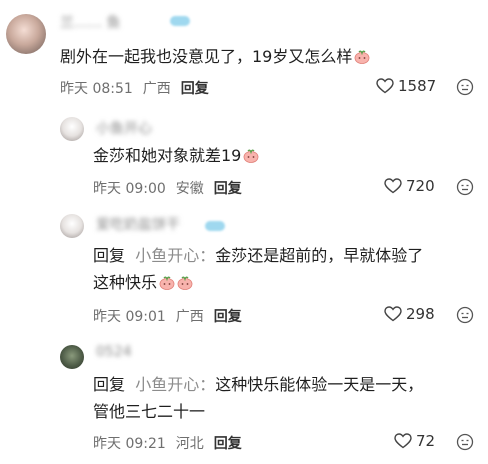 This screenshot has width=488, height=464. I want to click on timestamp: 昨天 09:00, so click(129, 189).